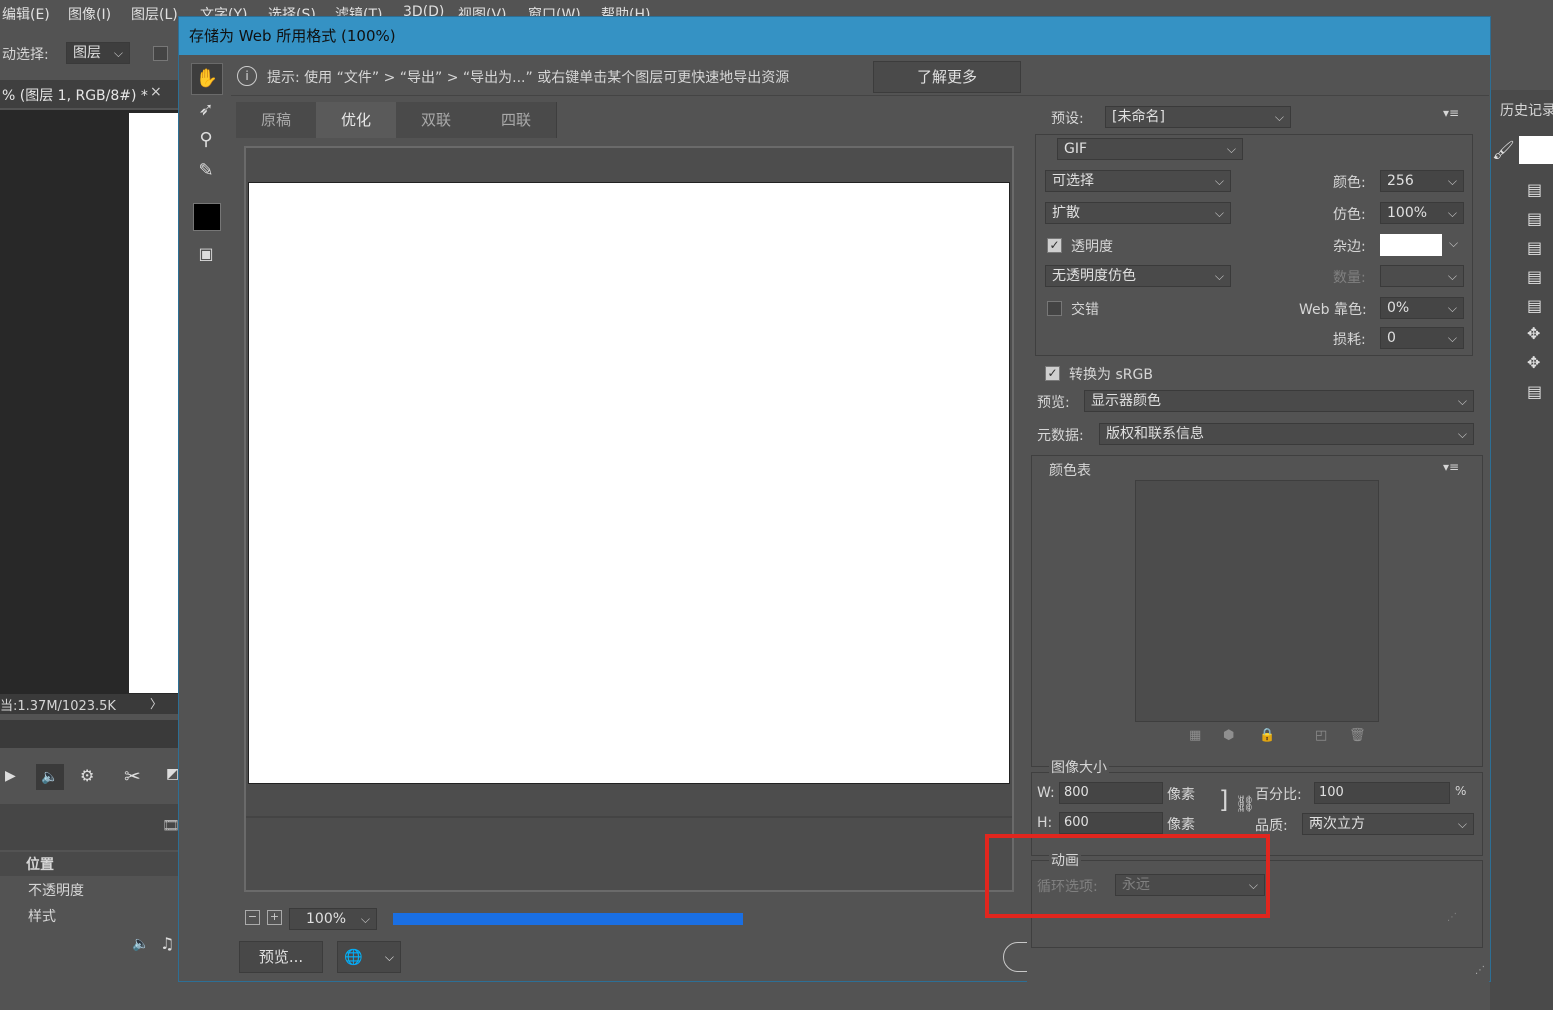 This screenshot has width=1553, height=1010. Describe the element at coordinates (206, 110) in the screenshot. I see `slice-select-tool-icon: ➶` at that location.